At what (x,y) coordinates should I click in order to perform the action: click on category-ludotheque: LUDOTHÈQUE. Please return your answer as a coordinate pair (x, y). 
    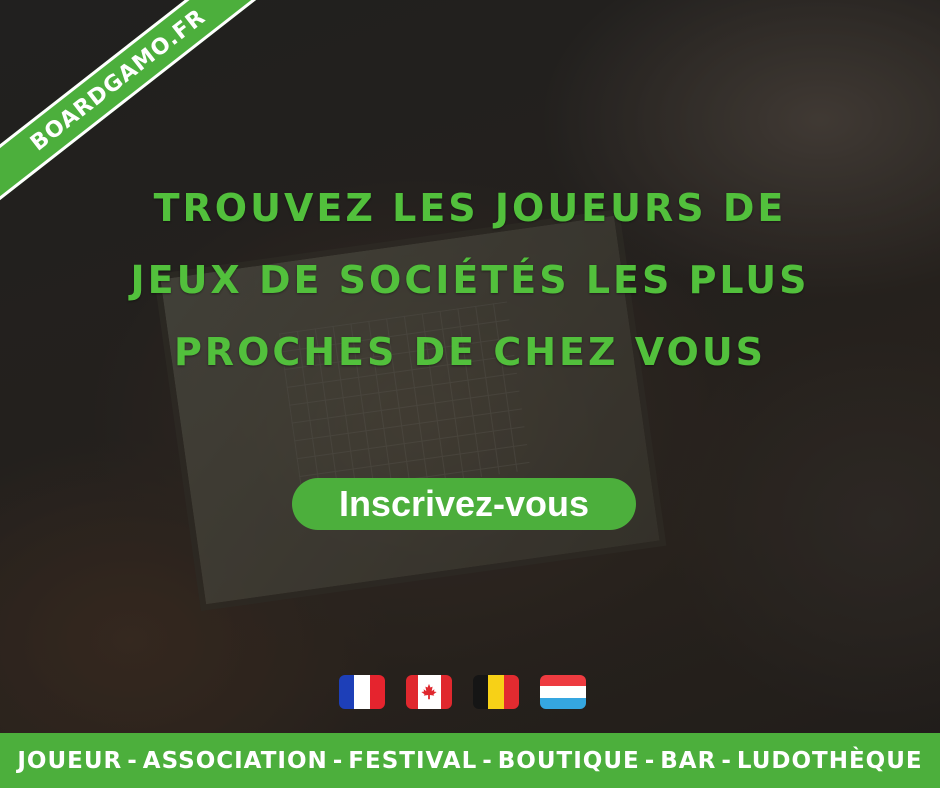
    Looking at the image, I should click on (829, 760).